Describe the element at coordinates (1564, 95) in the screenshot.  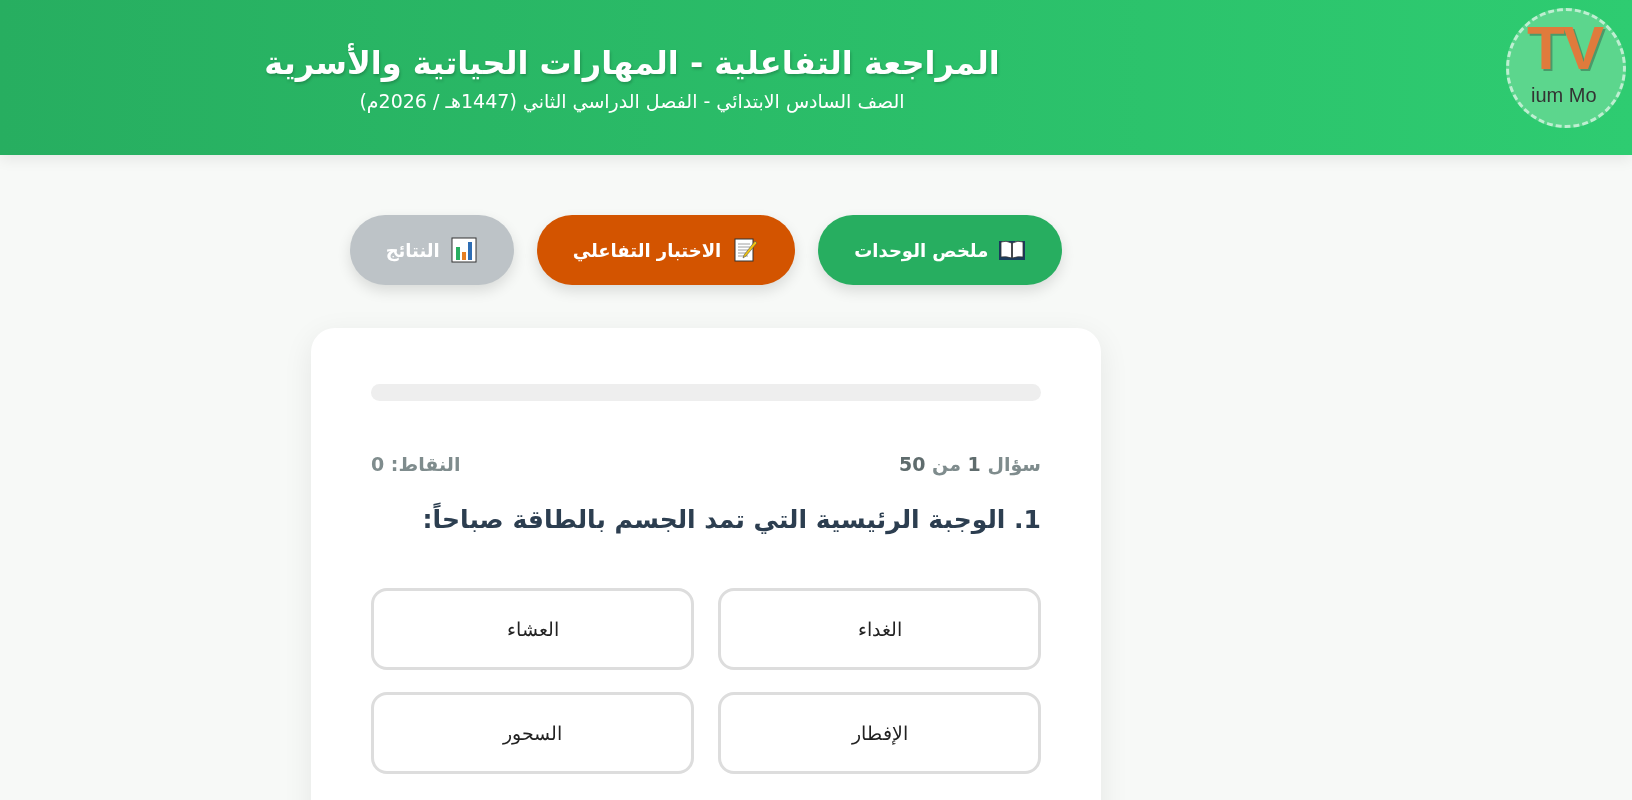
I see `logo-caption: ium Mo` at that location.